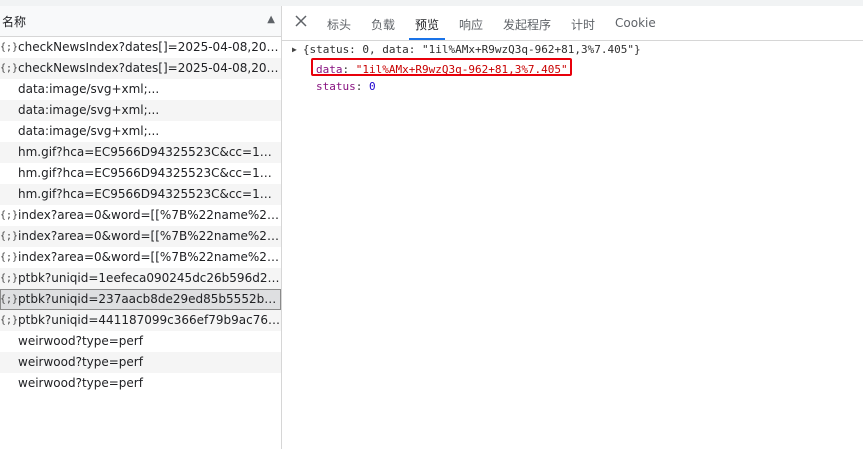 This screenshot has width=863, height=449. What do you see at coordinates (294, 49) in the screenshot?
I see `expand-triangle-icon: ▶` at bounding box center [294, 49].